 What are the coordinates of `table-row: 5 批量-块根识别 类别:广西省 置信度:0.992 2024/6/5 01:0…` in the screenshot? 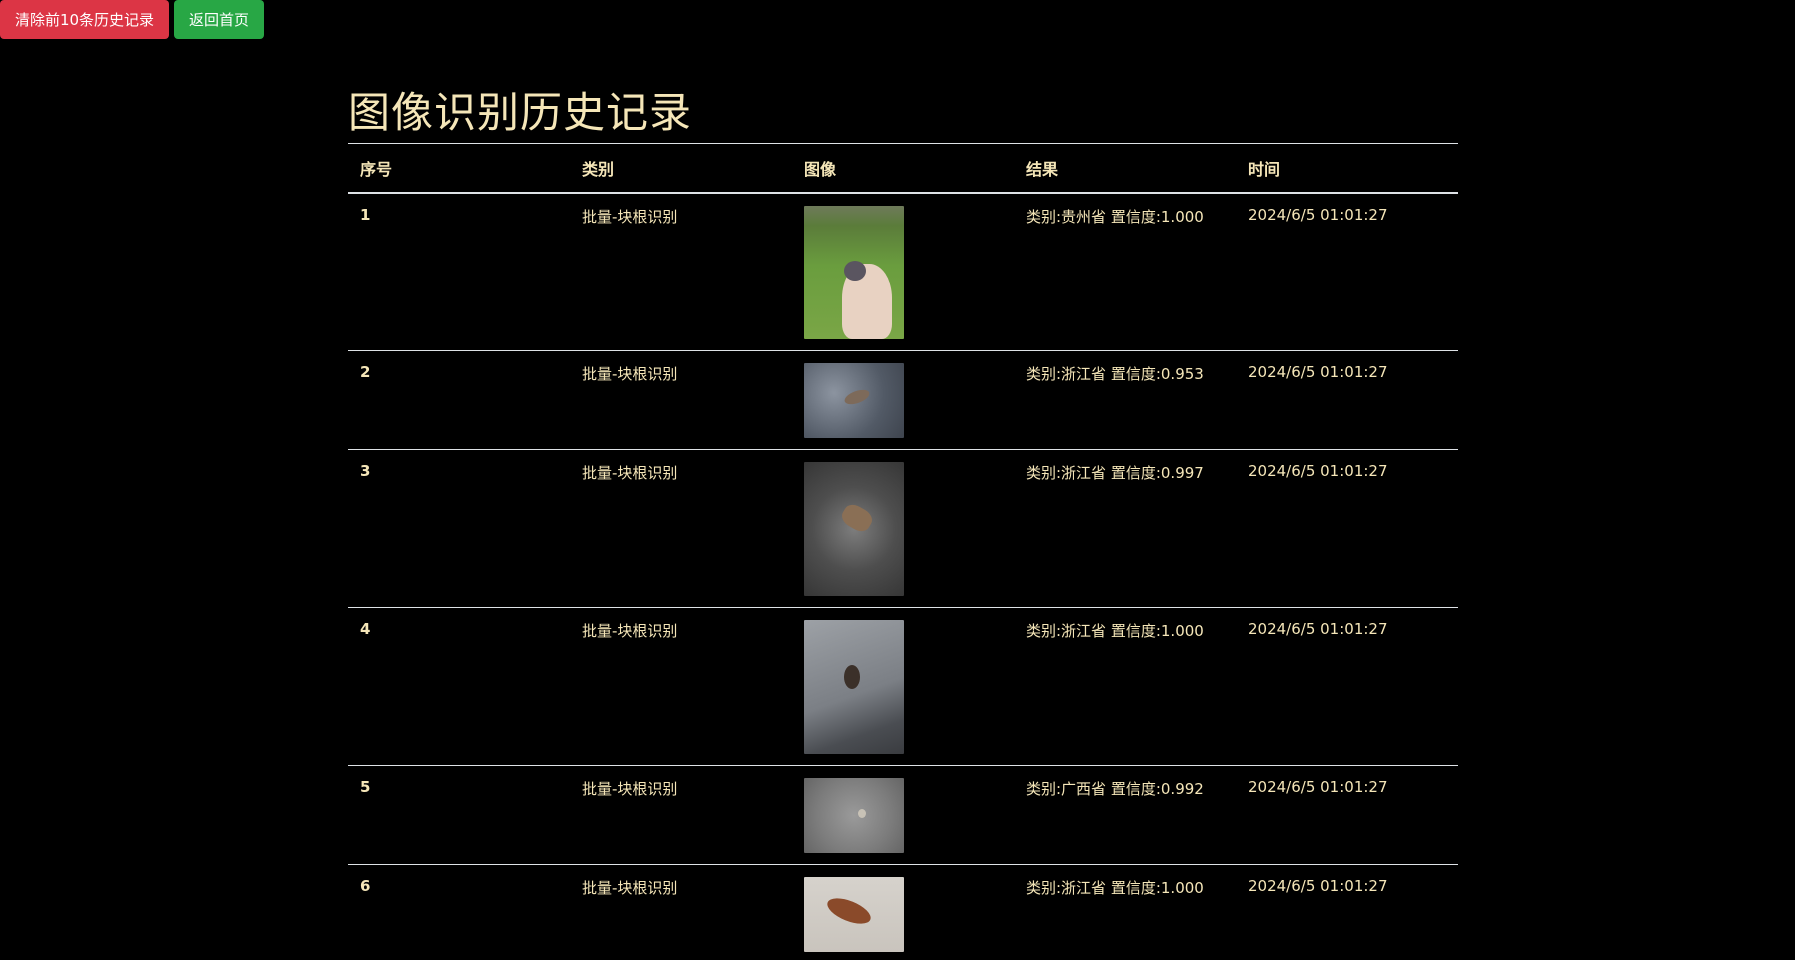 It's located at (903, 815).